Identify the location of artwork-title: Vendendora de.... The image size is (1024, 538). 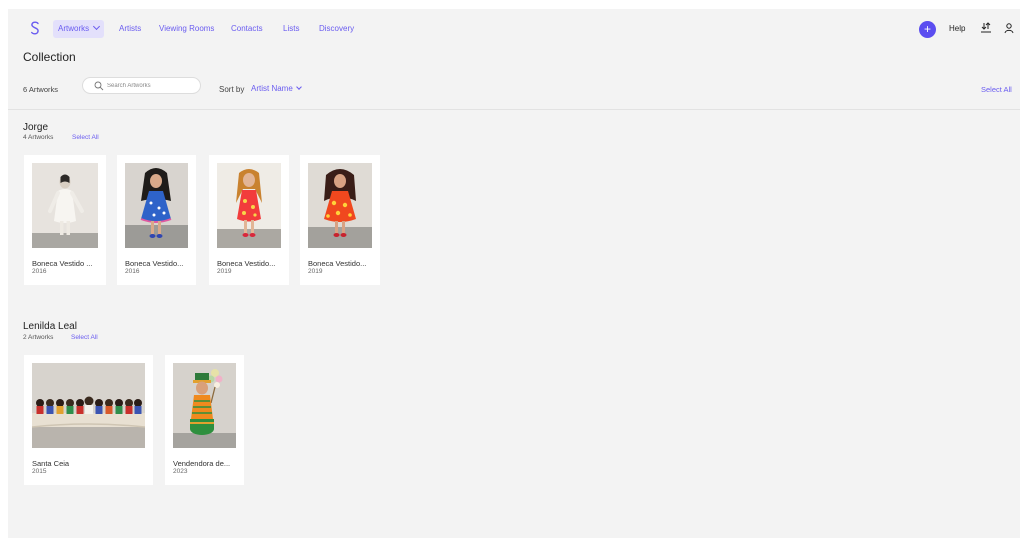
(202, 463).